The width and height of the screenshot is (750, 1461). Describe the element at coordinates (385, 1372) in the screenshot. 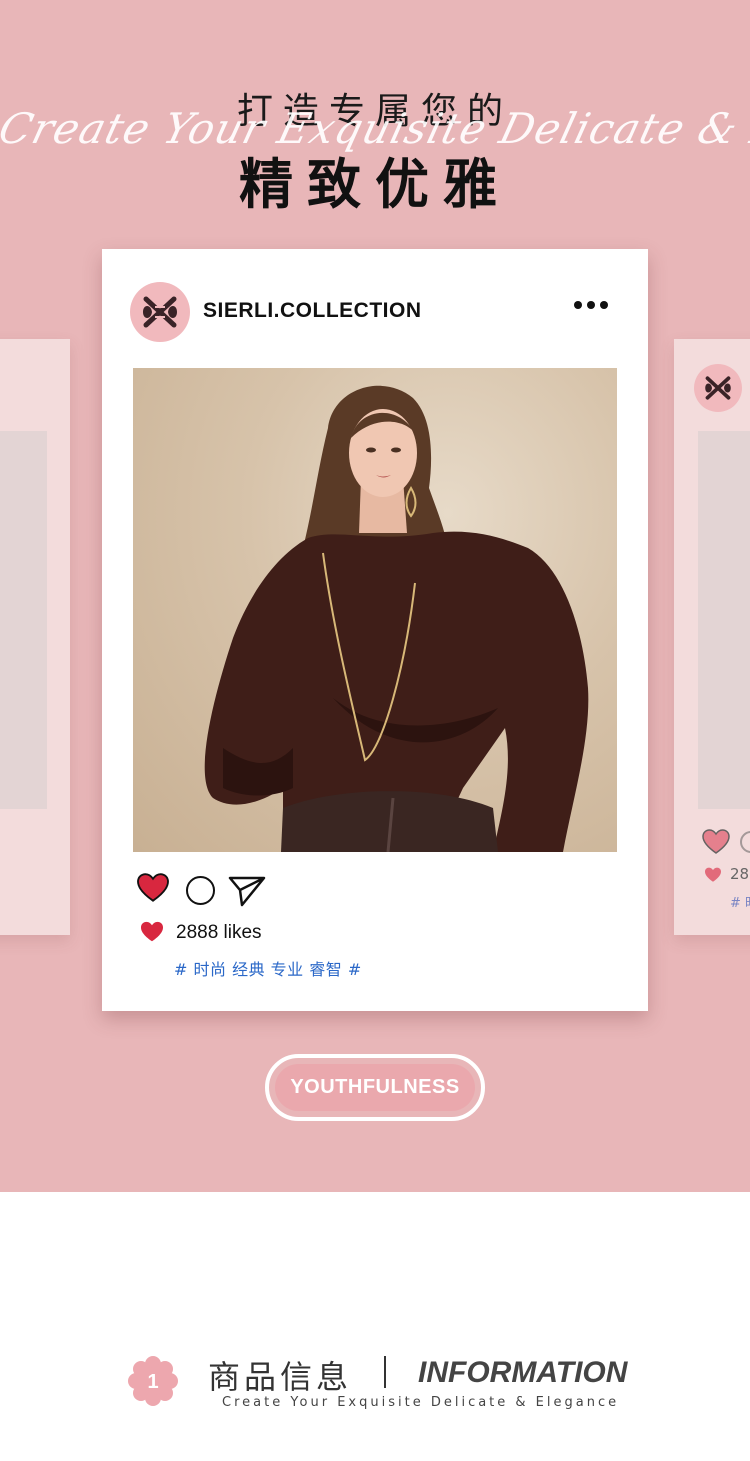

I see `info-divider` at that location.